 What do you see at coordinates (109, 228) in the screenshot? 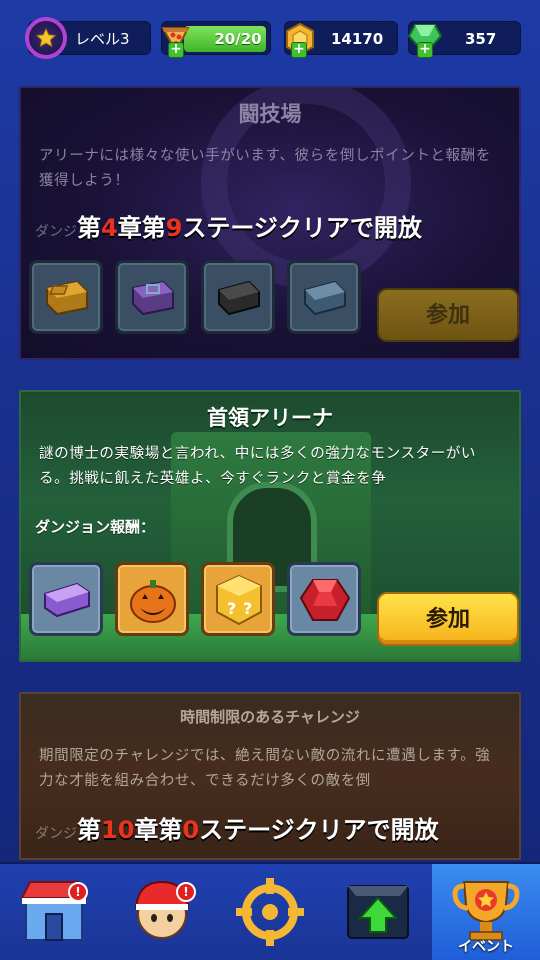
I see `unlock-chapter: 4` at bounding box center [109, 228].